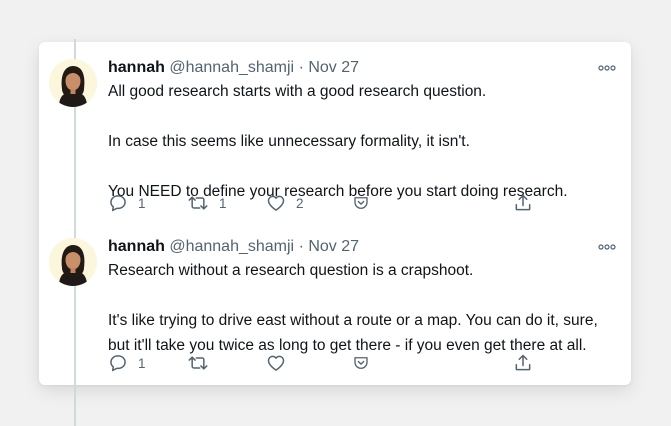  Describe the element at coordinates (323, 203) in the screenshot. I see `tweet-actions: 1 1 2` at that location.